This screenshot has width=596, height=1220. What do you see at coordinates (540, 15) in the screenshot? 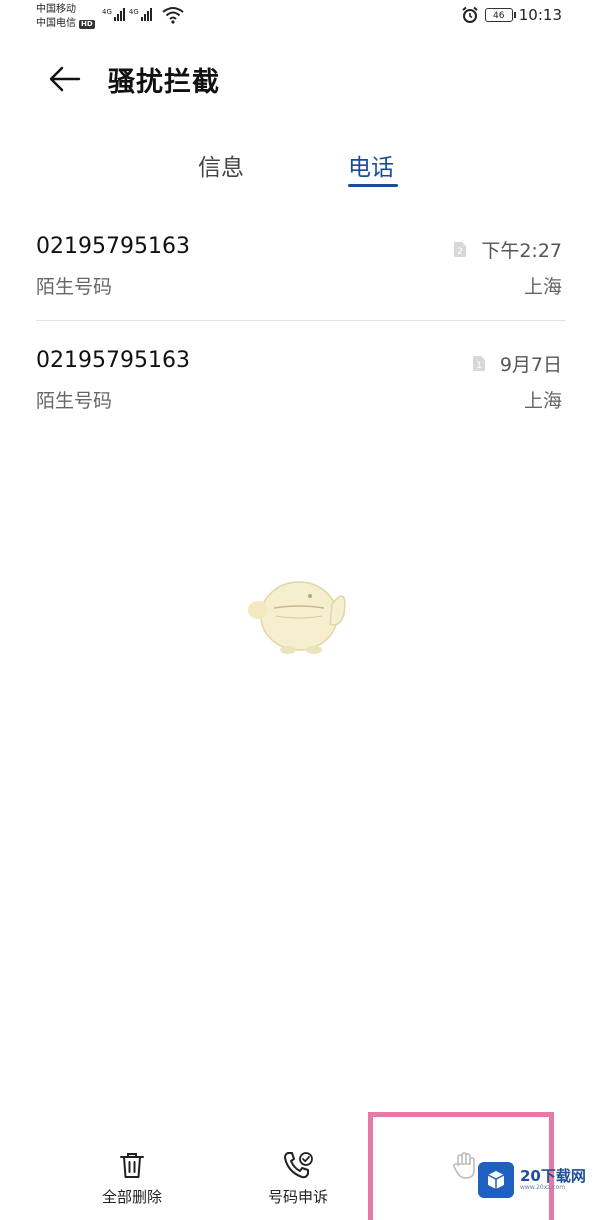
I see `status-time: 10:13` at bounding box center [540, 15].